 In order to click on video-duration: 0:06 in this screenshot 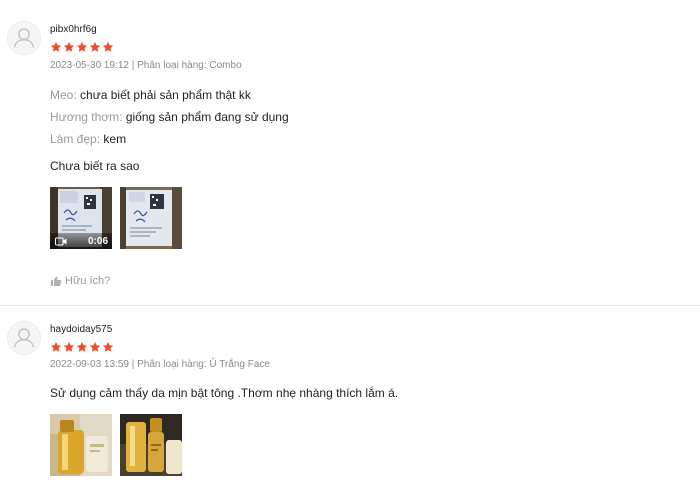, I will do `click(97, 241)`.